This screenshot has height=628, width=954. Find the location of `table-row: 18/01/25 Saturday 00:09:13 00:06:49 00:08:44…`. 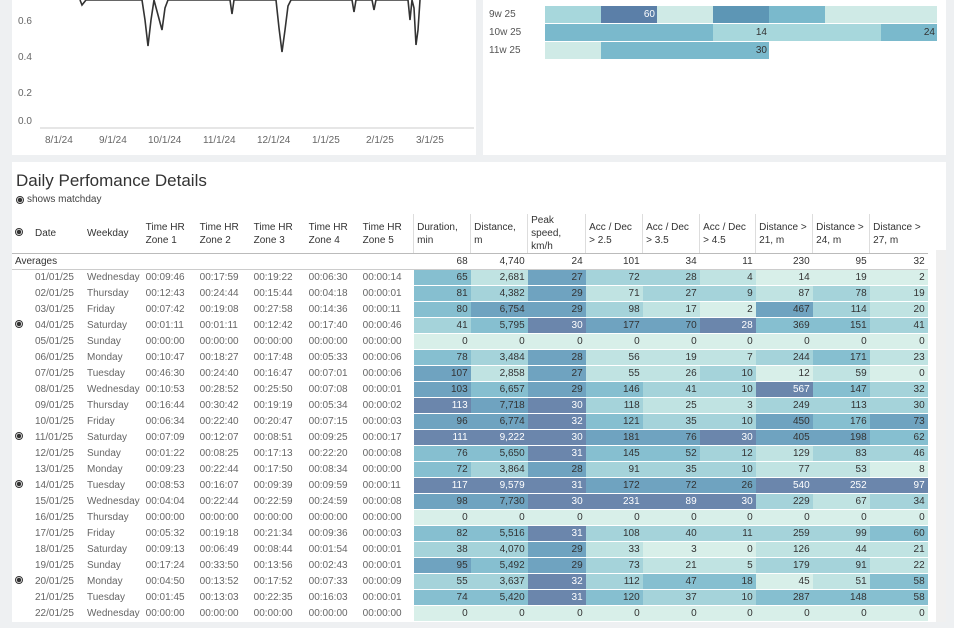

table-row: 18/01/25 Saturday 00:09:13 00:06:49 00:08:44… is located at coordinates (470, 549).